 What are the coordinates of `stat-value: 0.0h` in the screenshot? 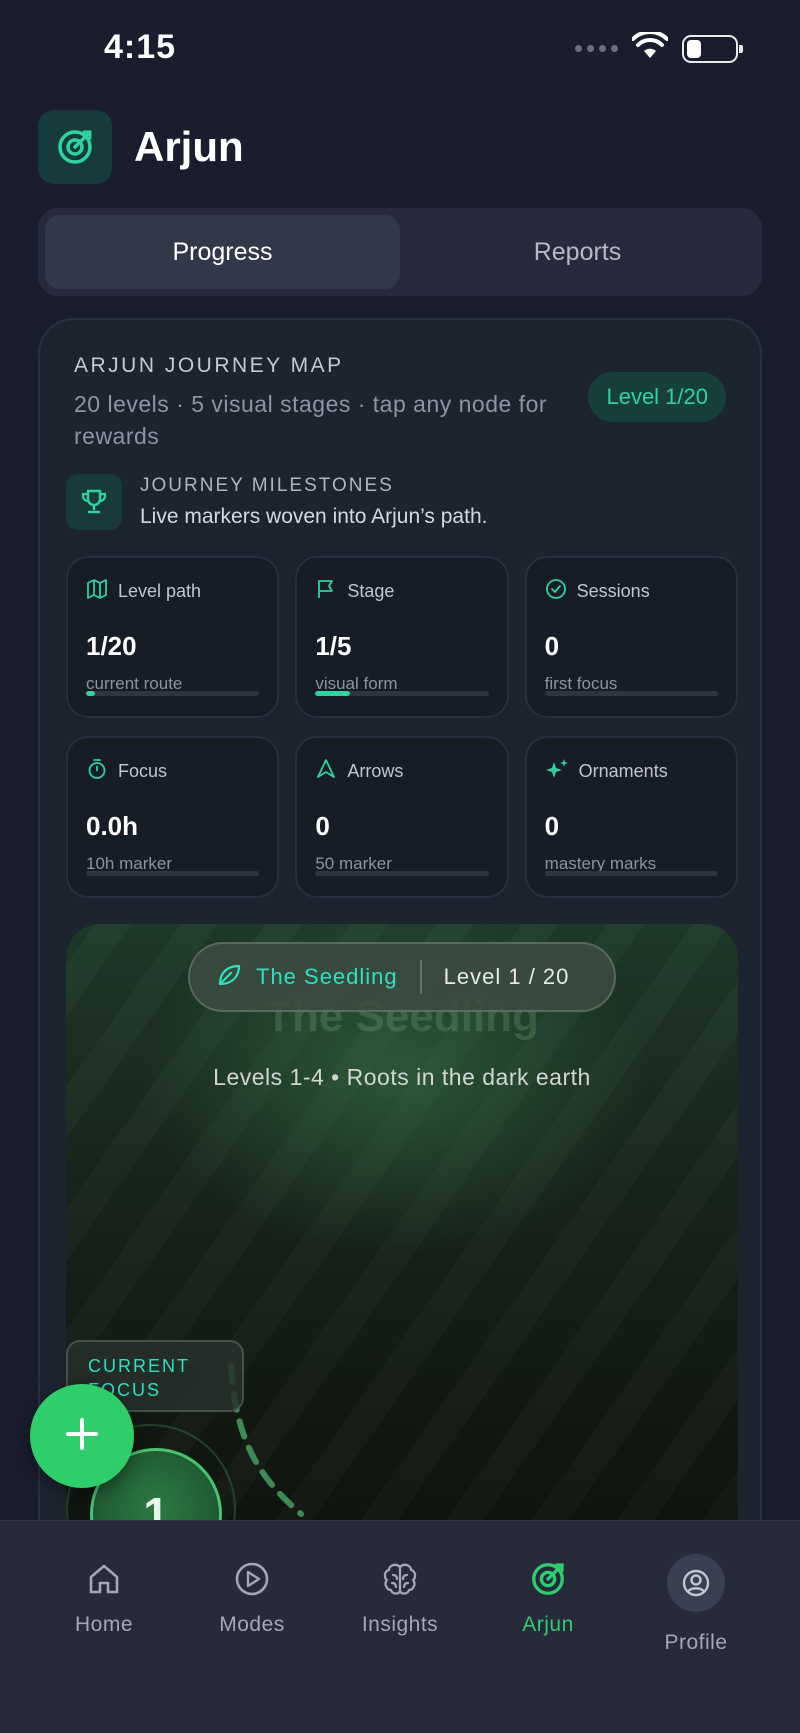 It's located at (112, 826).